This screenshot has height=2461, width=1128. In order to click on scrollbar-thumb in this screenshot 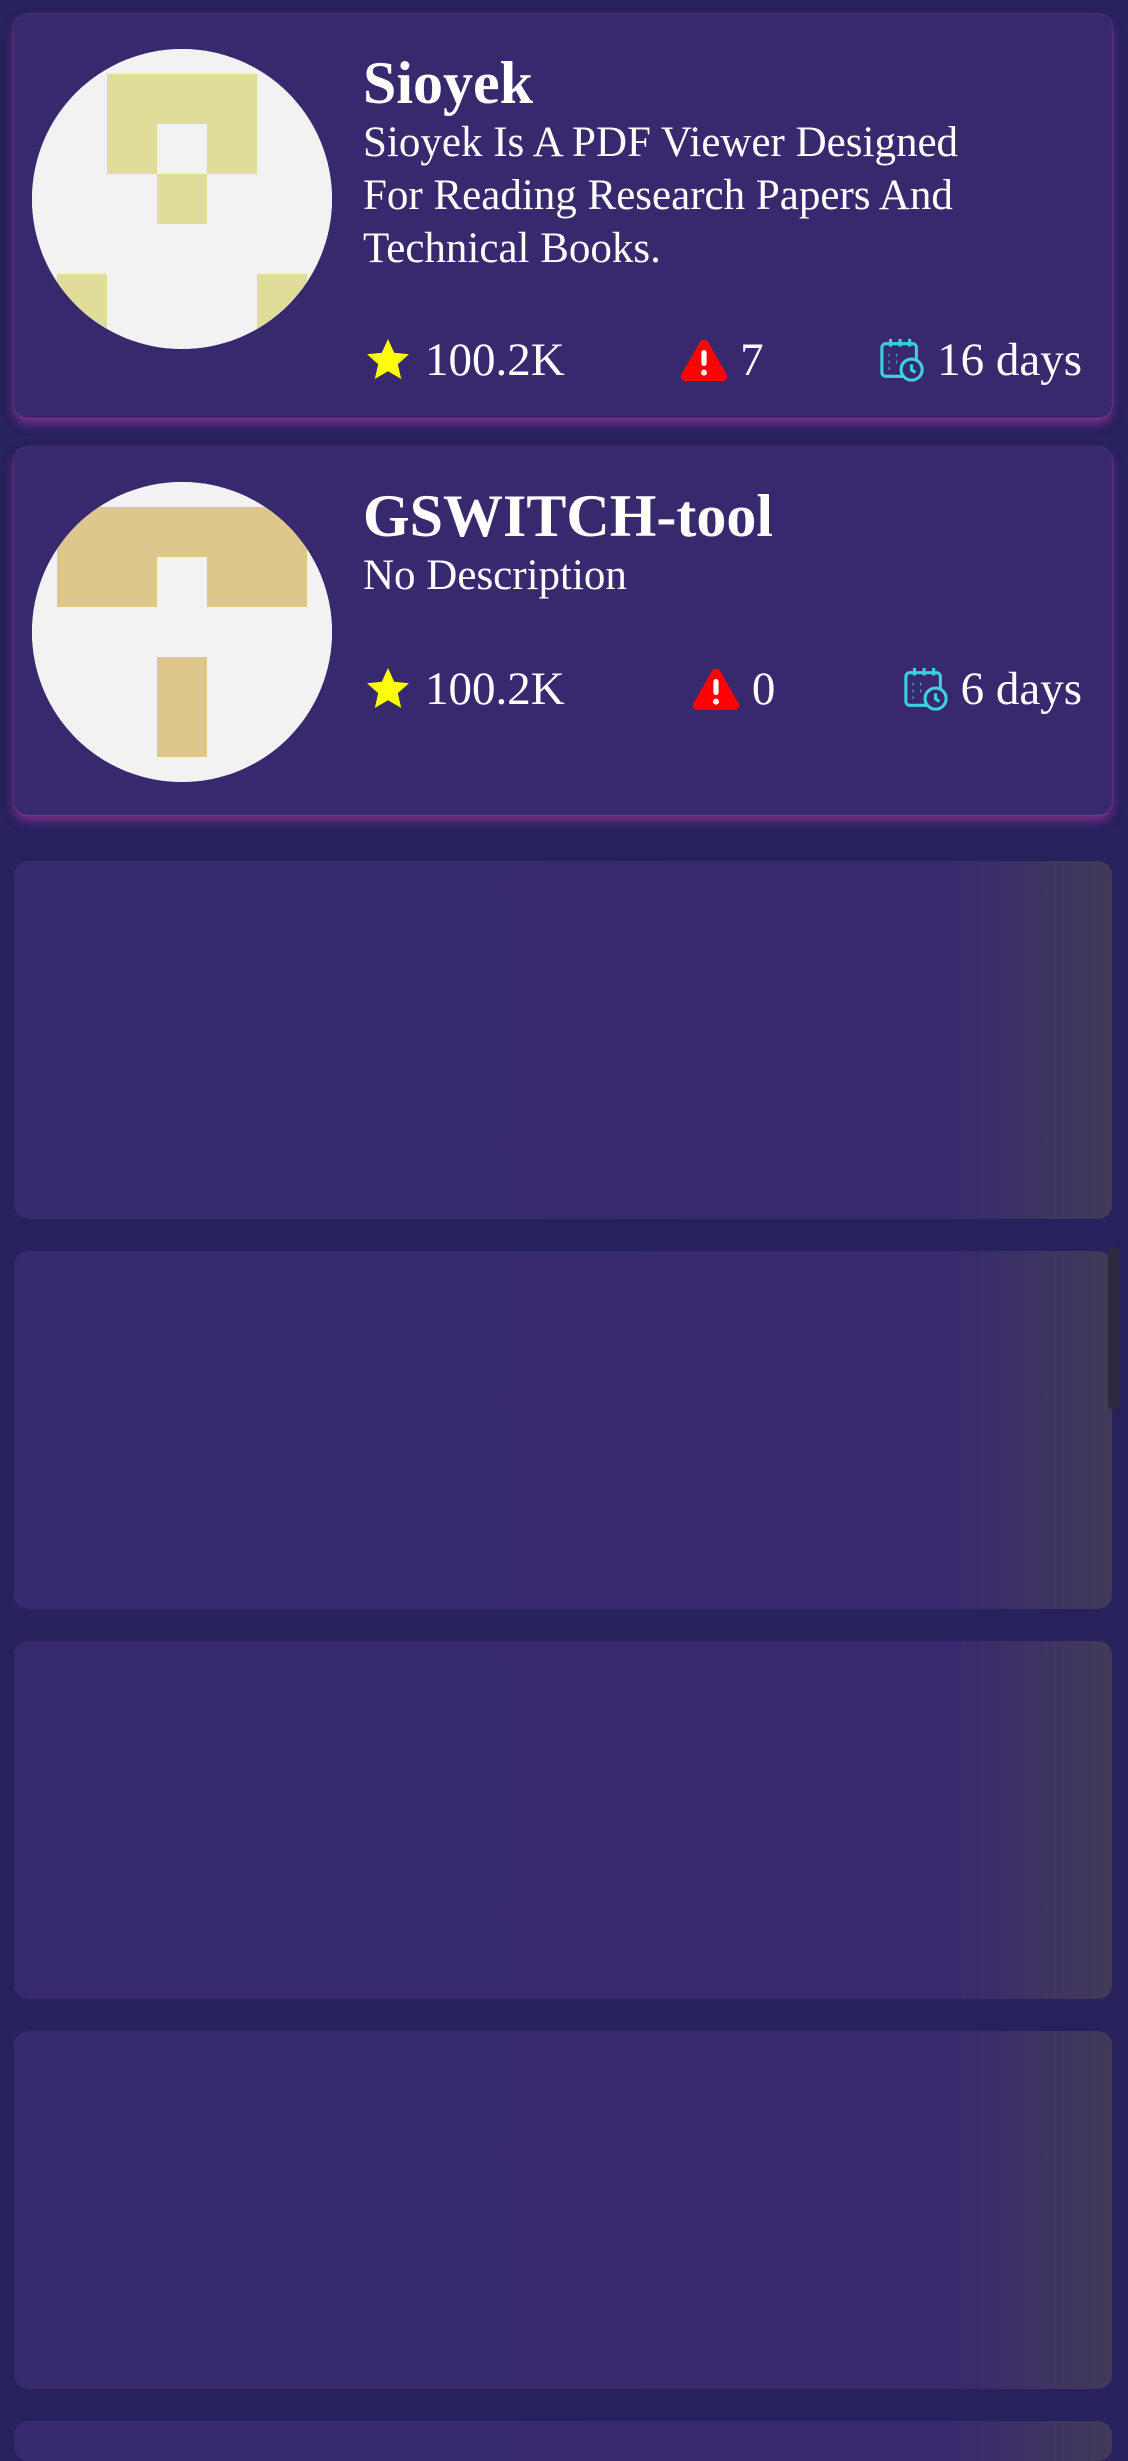, I will do `click(1114, 1328)`.